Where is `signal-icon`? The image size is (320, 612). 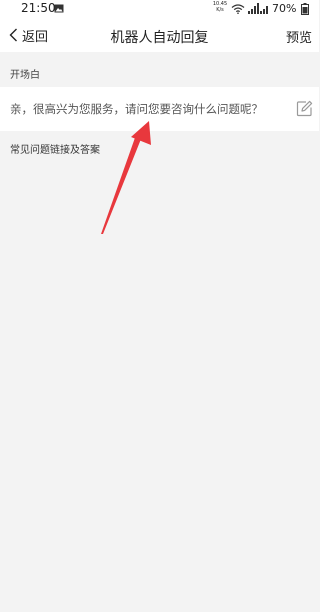 signal-icon is located at coordinates (258, 8).